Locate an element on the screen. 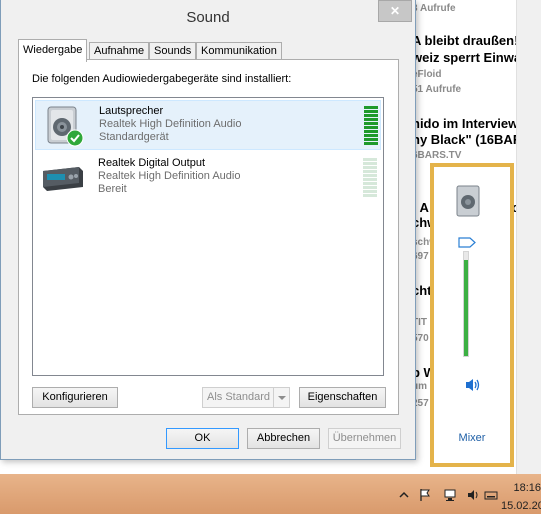 Image resolution: width=541 pixels, height=514 pixels. default-check-icon is located at coordinates (75, 138).